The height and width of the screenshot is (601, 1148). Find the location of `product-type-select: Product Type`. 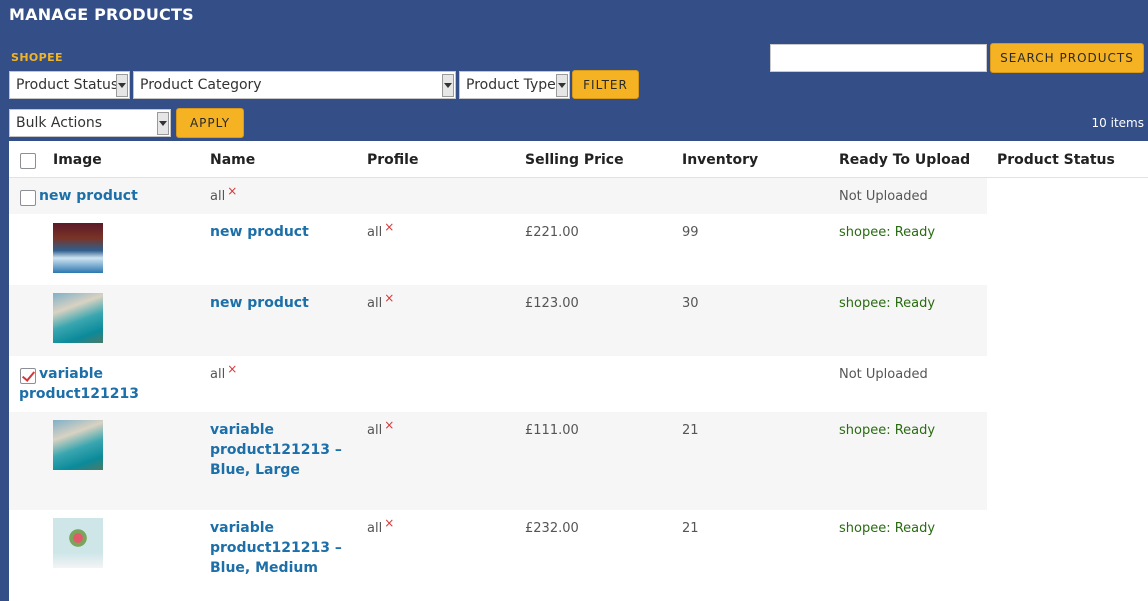

product-type-select: Product Type is located at coordinates (514, 85).